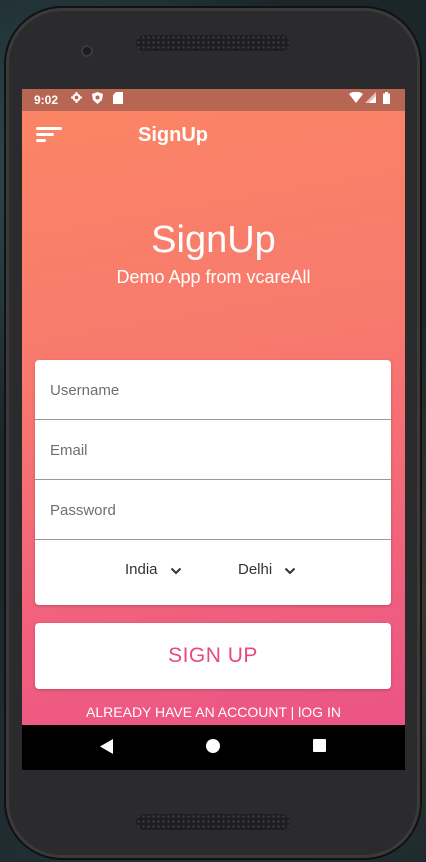 The image size is (426, 862). What do you see at coordinates (213, 277) in the screenshot?
I see `hero-subtitle: Demo App from vcareAll` at bounding box center [213, 277].